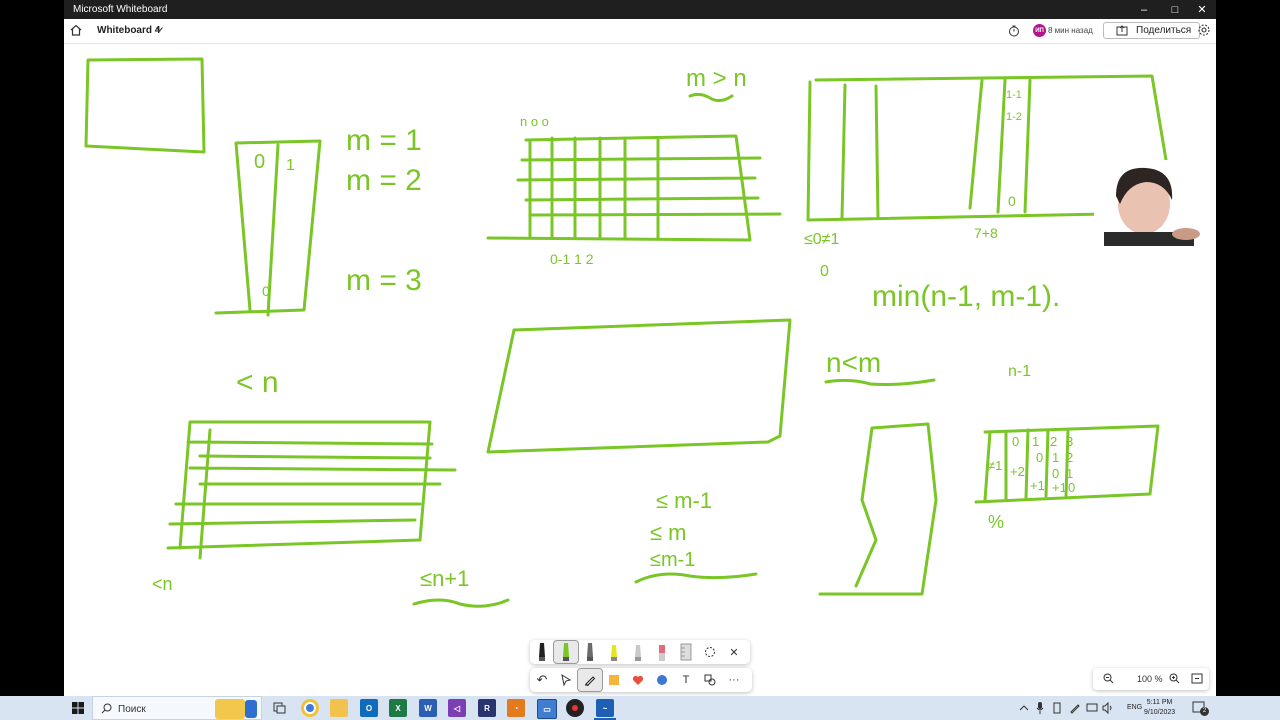 Image resolution: width=1280 pixels, height=720 pixels. I want to click on outlook-icon: O, so click(369, 708).